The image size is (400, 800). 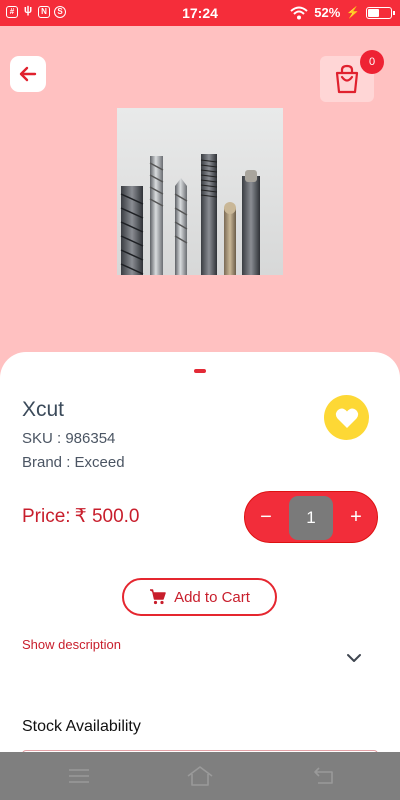 What do you see at coordinates (158, 597) in the screenshot?
I see `cart-icon` at bounding box center [158, 597].